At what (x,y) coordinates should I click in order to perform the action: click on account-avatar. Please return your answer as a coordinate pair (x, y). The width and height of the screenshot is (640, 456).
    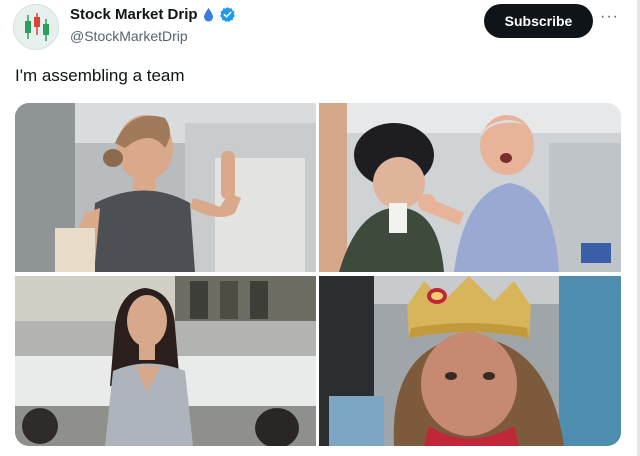
    Looking at the image, I should click on (36, 27).